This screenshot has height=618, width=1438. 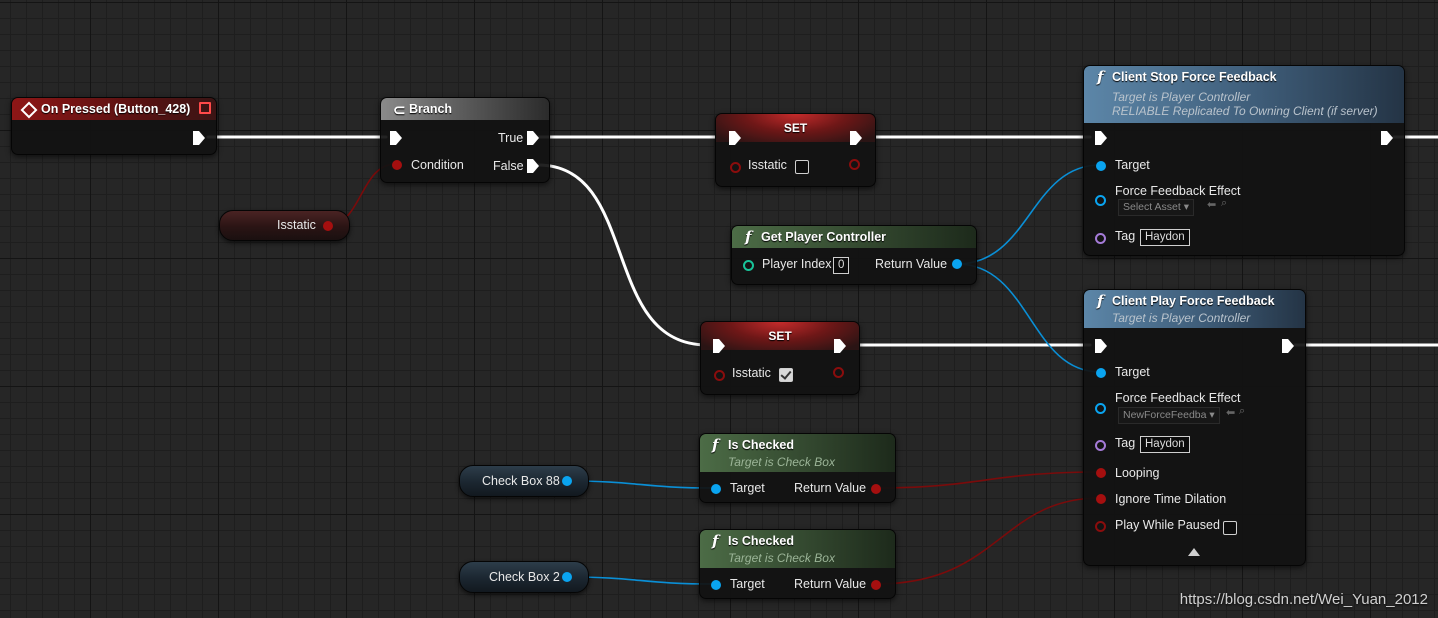 I want to click on check-box-88-output-pin, so click(x=567, y=481).